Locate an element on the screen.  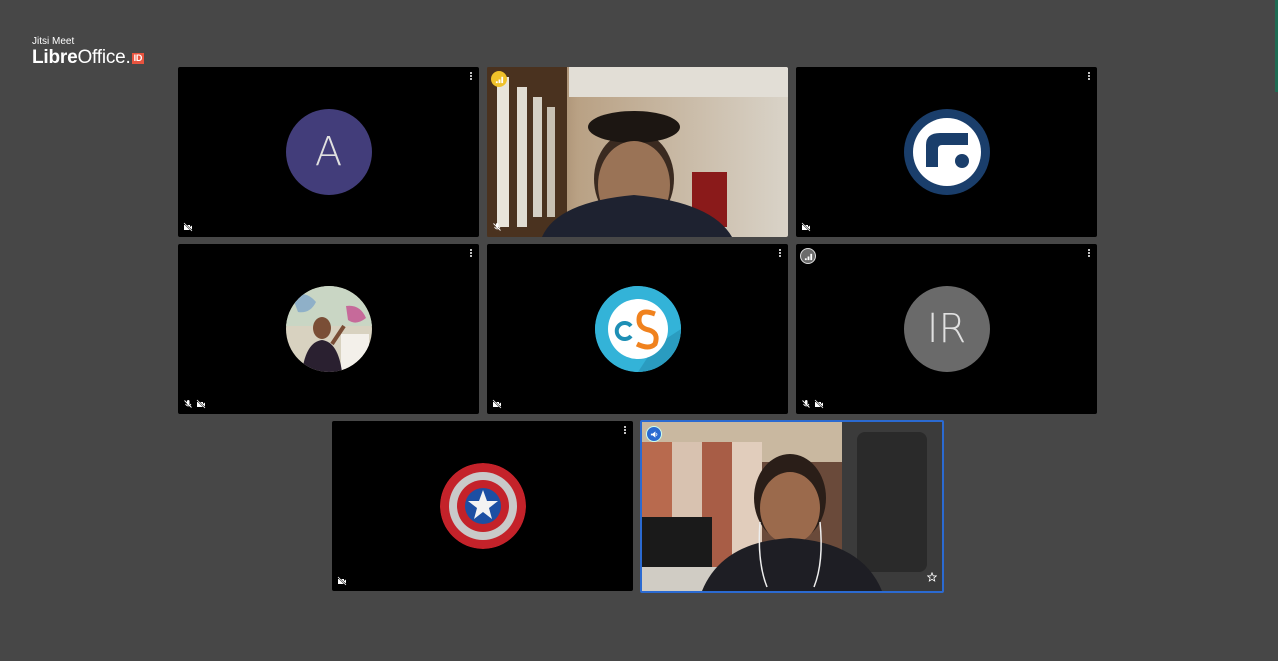
dominant-speaker-indicator is located at coordinates (654, 434).